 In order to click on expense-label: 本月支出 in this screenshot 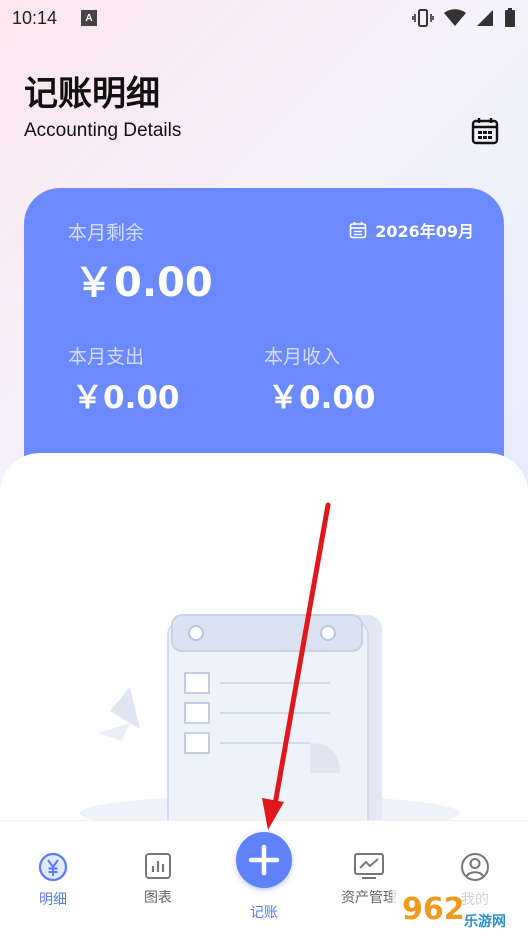, I will do `click(106, 357)`.